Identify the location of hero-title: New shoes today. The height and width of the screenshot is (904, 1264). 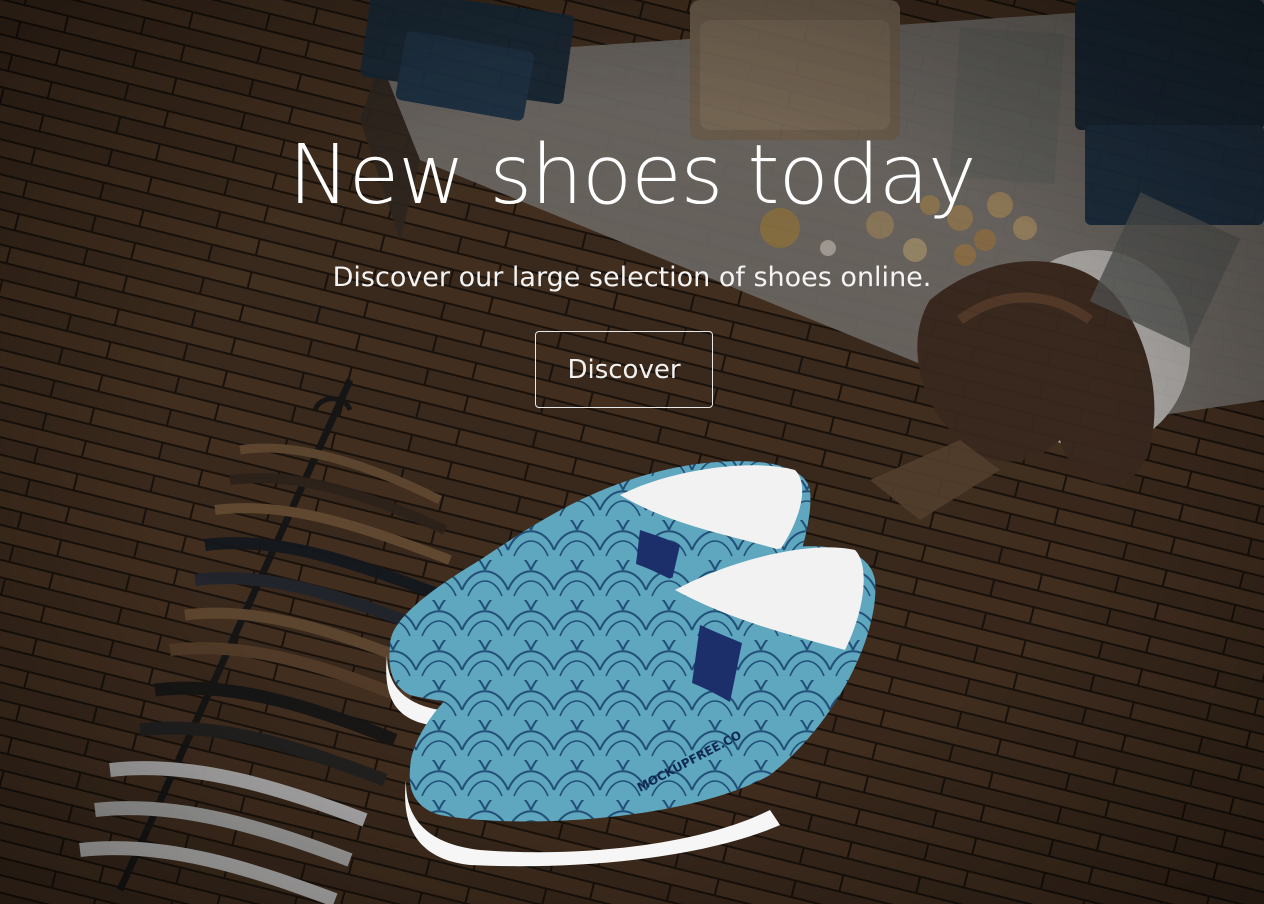
(632, 175).